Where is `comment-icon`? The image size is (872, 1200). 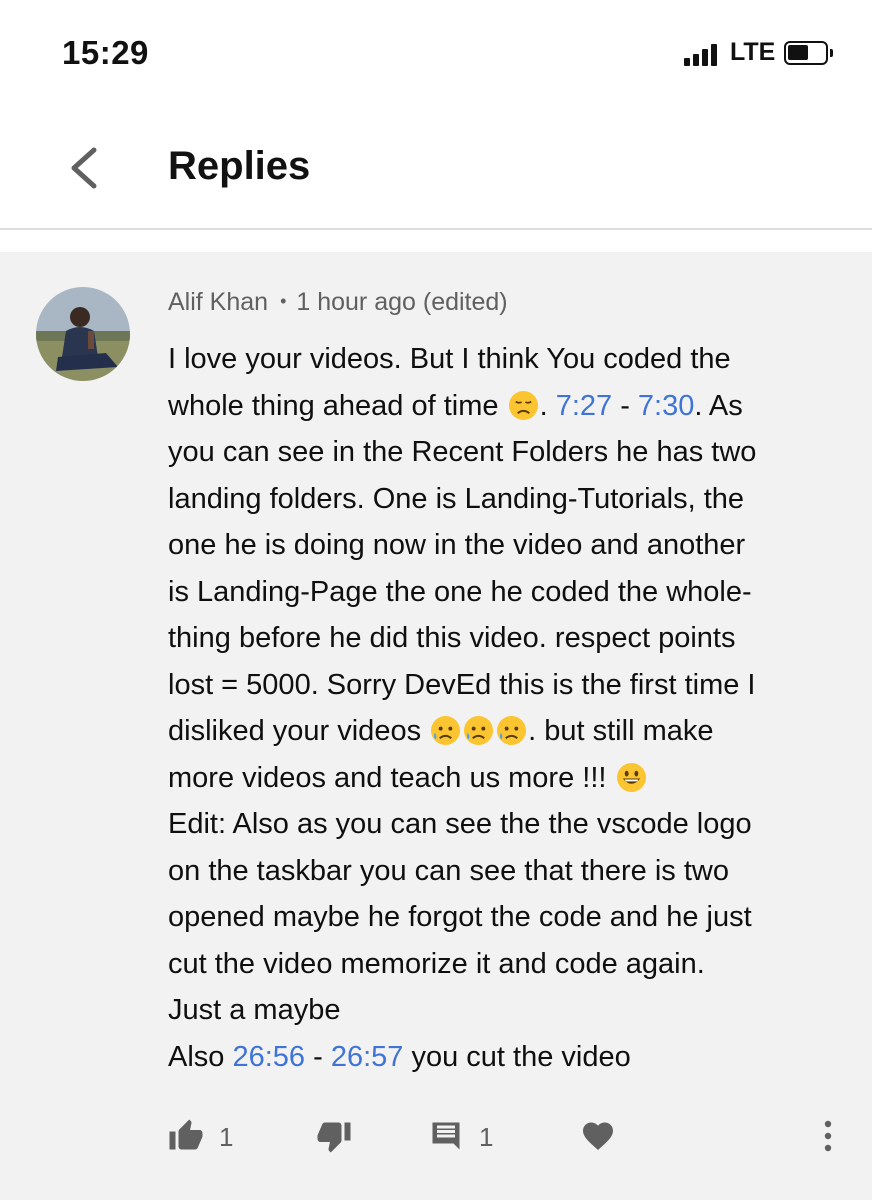 comment-icon is located at coordinates (446, 1136).